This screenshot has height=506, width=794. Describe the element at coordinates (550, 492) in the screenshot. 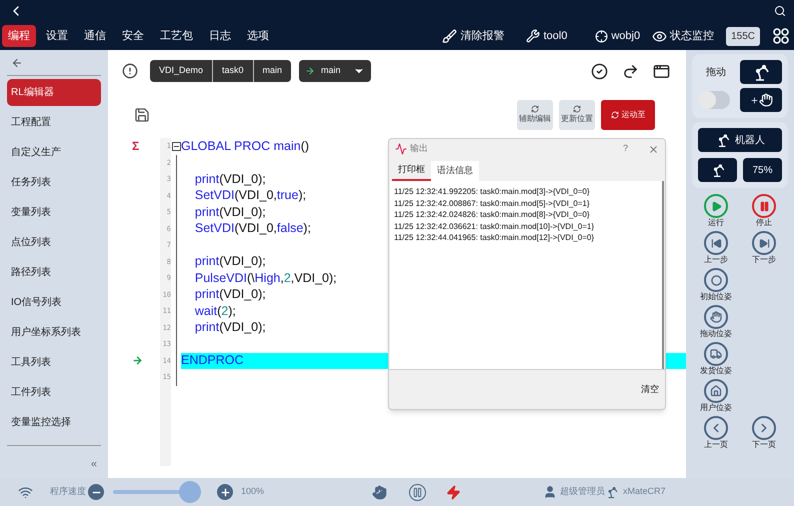

I see `user-icon` at that location.